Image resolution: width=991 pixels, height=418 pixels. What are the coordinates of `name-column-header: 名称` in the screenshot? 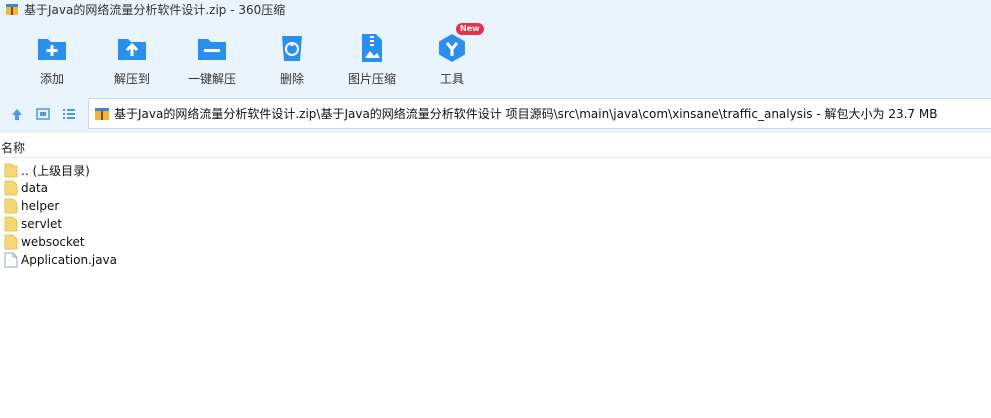 It's located at (13, 147).